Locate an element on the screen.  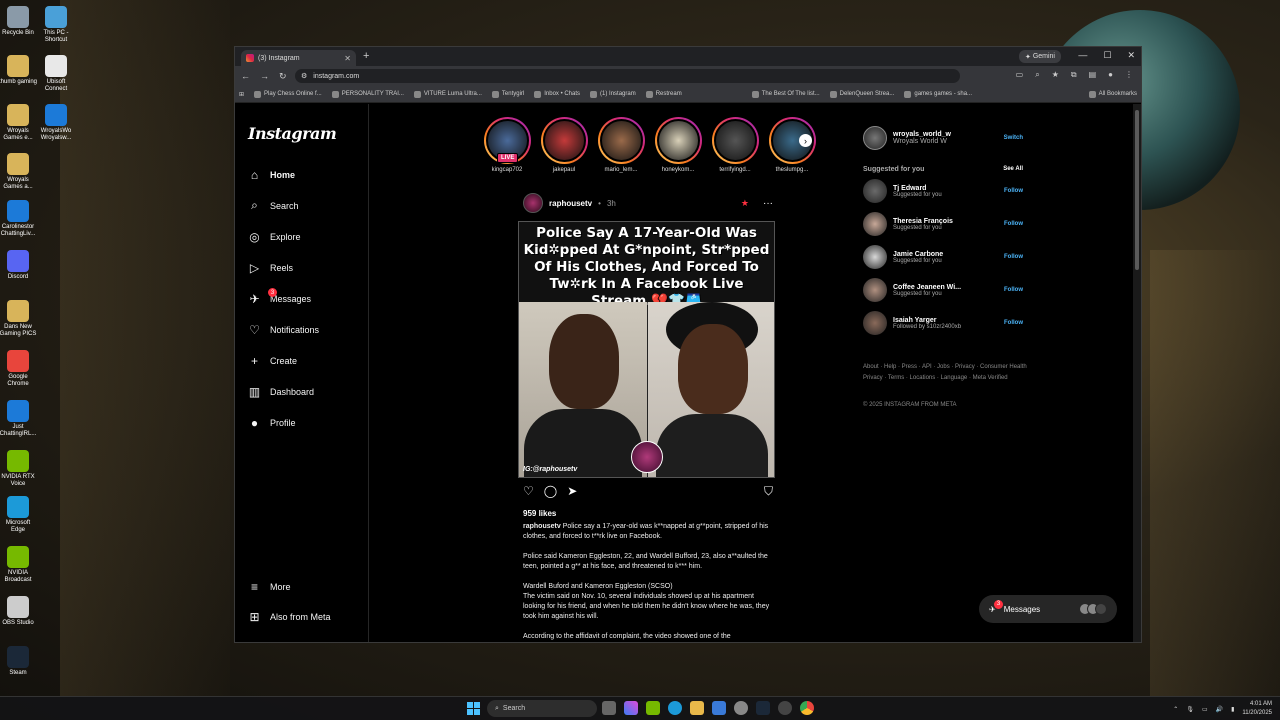
desktop-icon: thumb gaming is located at coordinates (19, 70).